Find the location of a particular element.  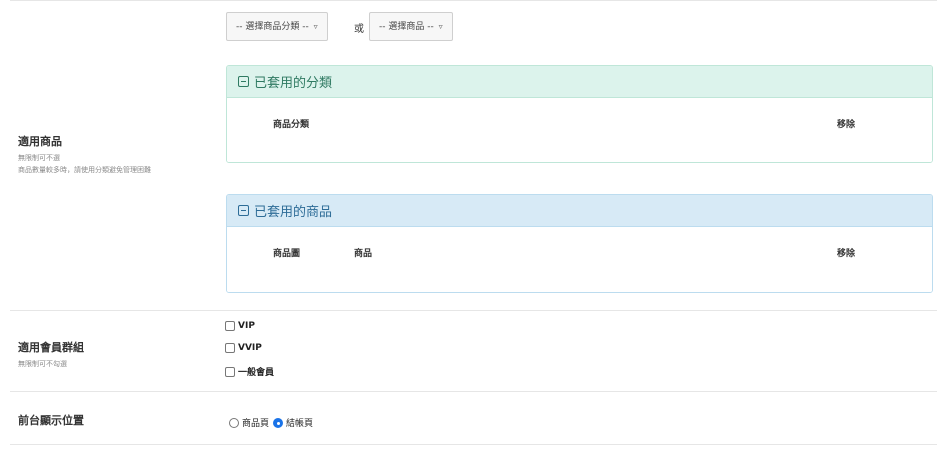

panel-title: 已套用的商品 is located at coordinates (293, 212).